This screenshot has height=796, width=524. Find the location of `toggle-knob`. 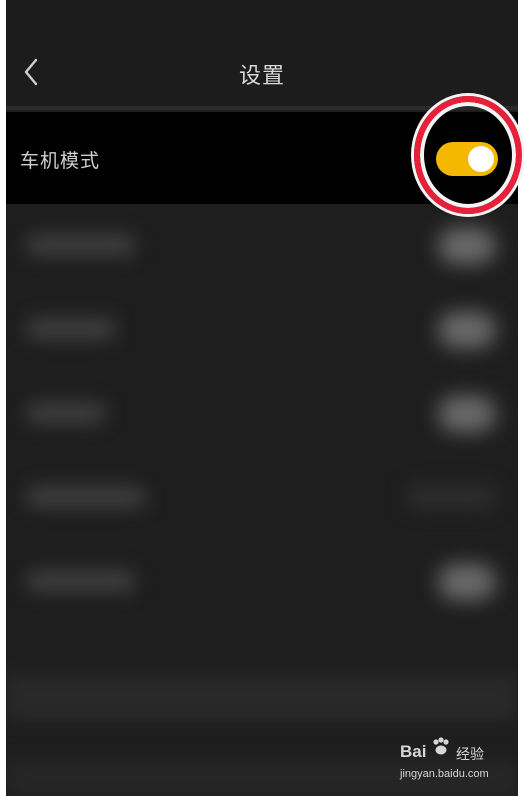

toggle-knob is located at coordinates (481, 159).